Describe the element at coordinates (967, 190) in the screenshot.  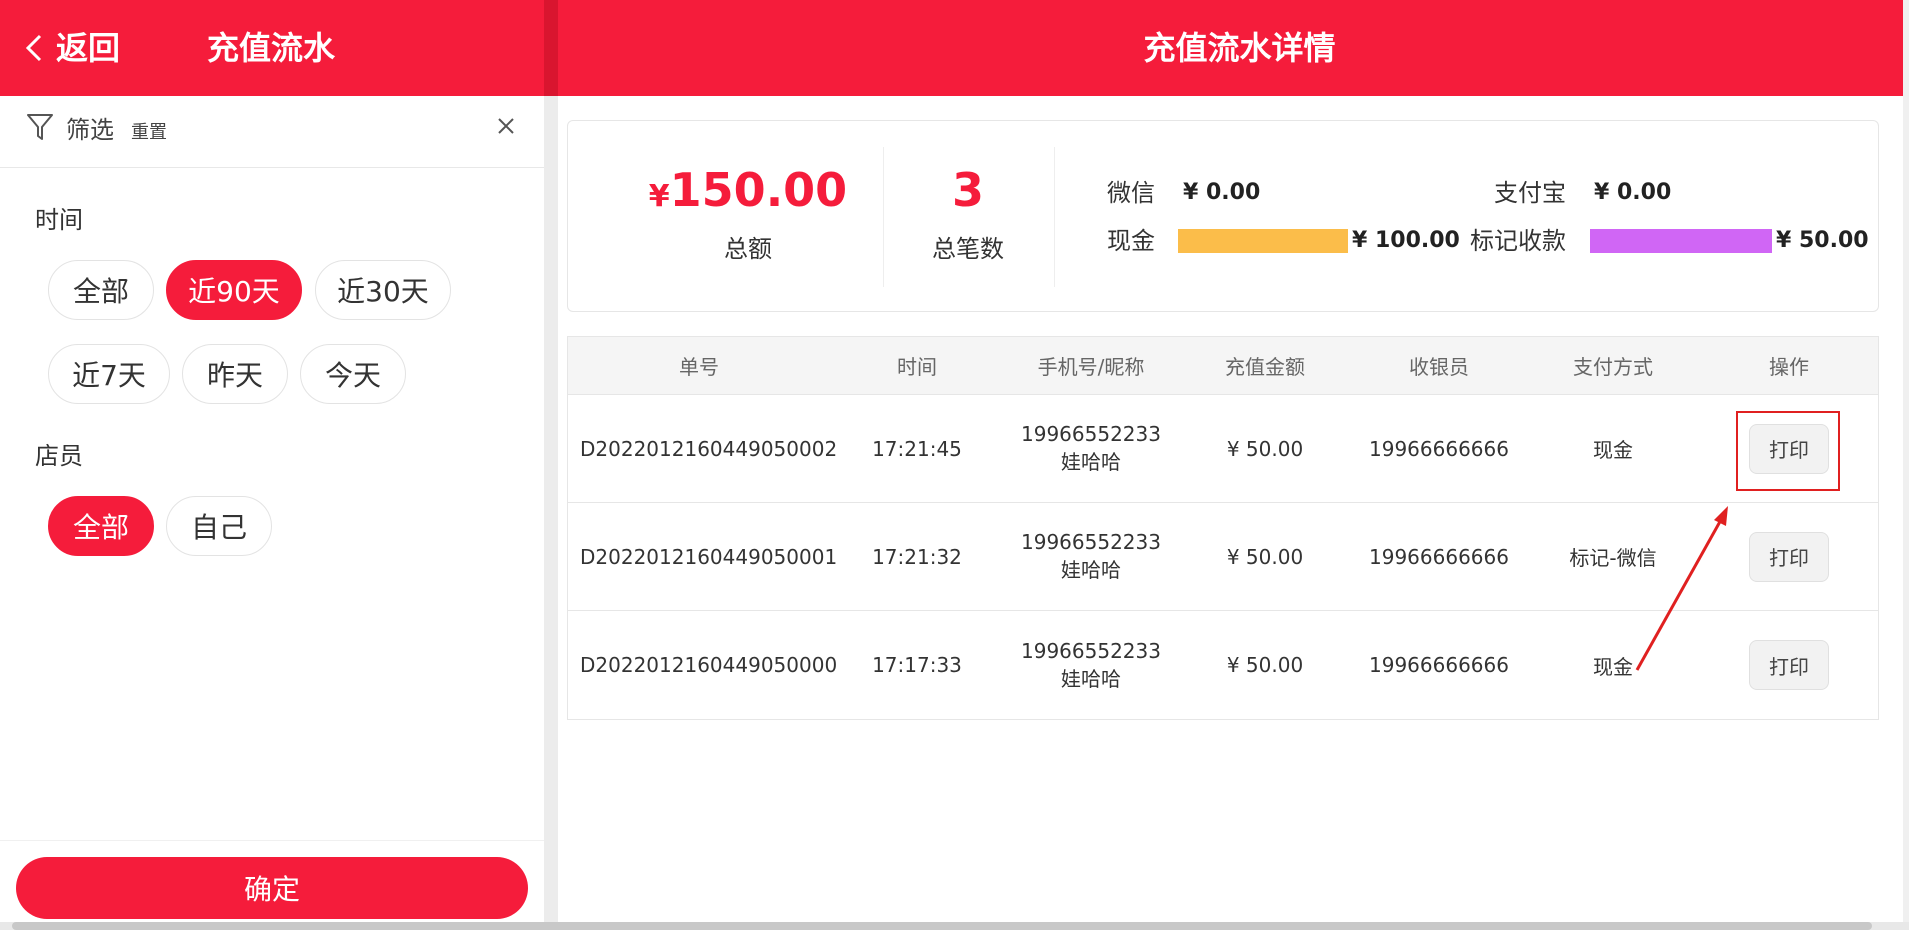
I see `total-count-value: 3` at that location.